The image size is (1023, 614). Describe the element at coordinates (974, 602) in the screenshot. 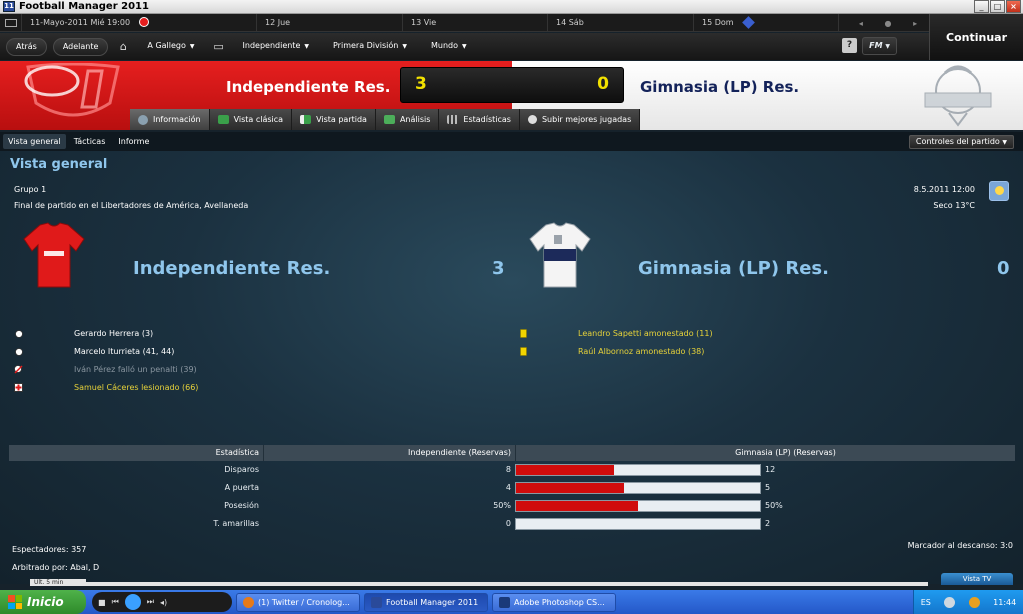

I see `security-icon` at that location.